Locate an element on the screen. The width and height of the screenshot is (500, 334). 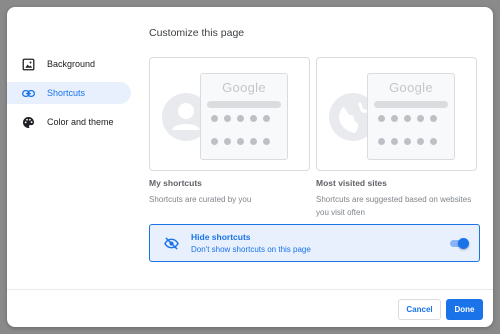
most-visited-title: Most visited sites is located at coordinates (351, 183).